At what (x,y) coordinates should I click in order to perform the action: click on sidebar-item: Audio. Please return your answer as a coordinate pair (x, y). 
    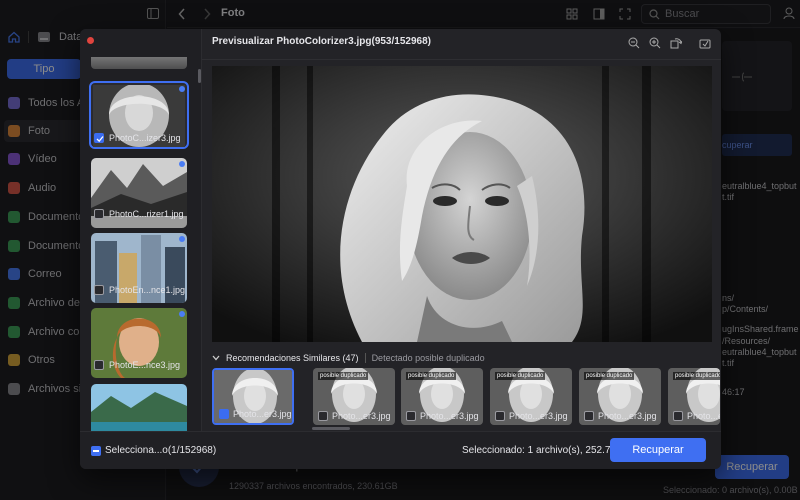
    Looking at the image, I should click on (32, 188).